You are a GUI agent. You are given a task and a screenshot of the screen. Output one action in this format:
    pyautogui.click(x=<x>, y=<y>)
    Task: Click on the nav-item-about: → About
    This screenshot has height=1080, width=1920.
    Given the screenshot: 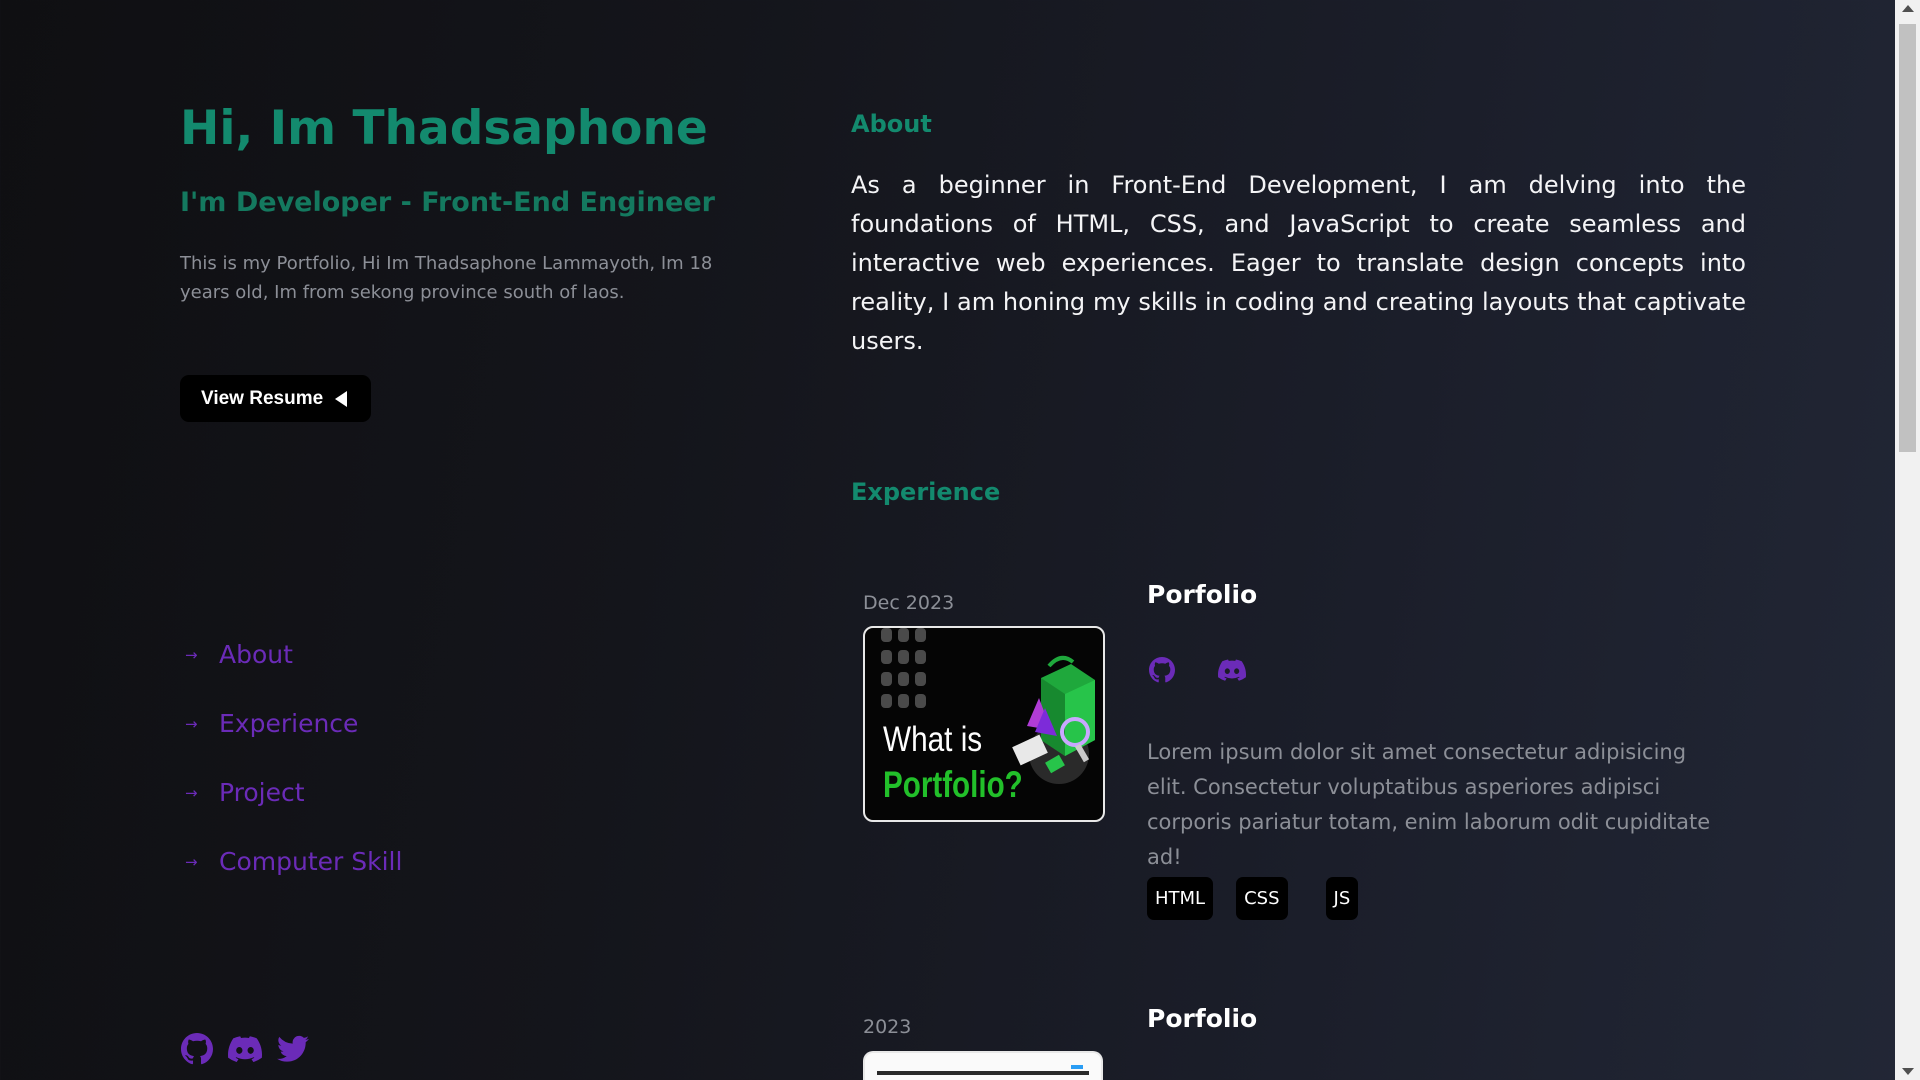 What is the action you would take?
    pyautogui.click(x=291, y=654)
    